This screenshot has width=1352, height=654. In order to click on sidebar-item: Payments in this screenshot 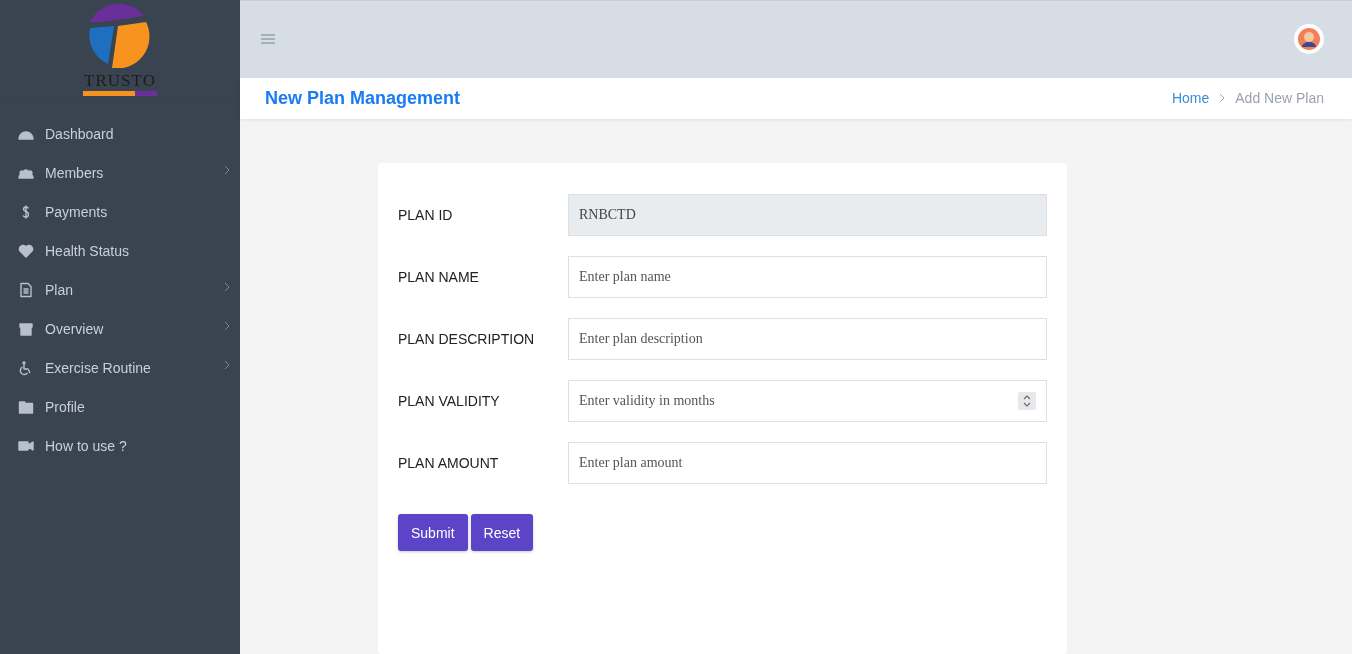, I will do `click(120, 211)`.